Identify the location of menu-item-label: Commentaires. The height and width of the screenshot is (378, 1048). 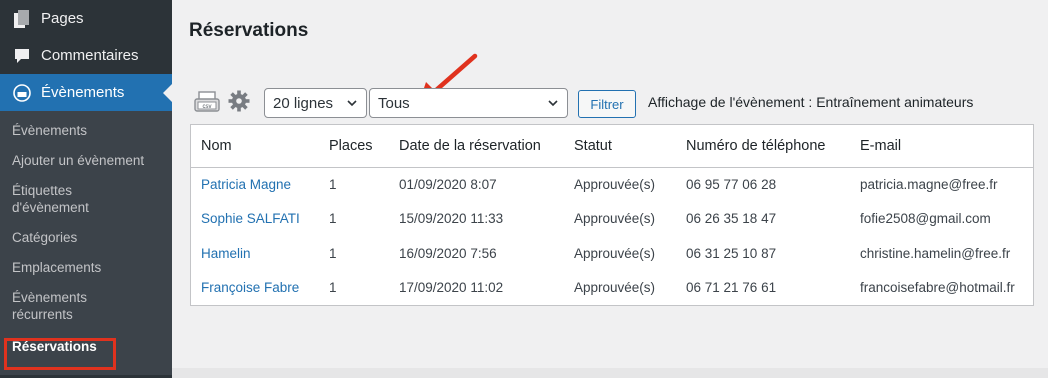
(90, 55).